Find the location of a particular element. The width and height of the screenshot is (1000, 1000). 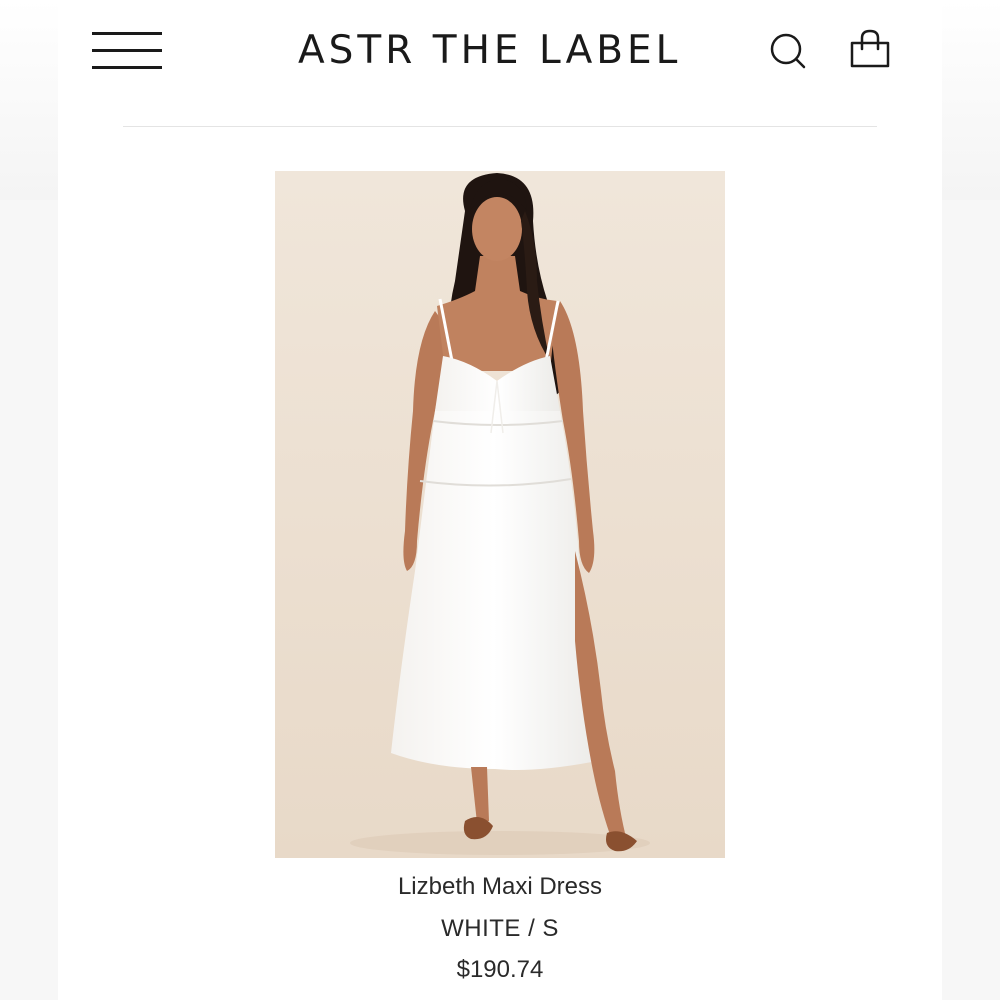

search-icon is located at coordinates (788, 51).